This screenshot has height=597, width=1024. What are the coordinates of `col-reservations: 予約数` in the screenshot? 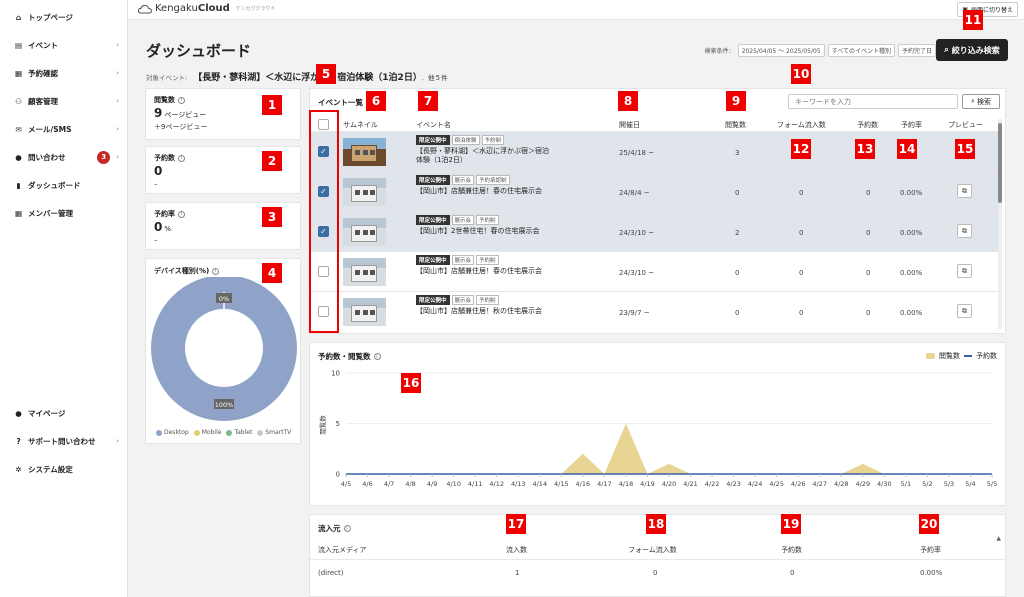 It's located at (867, 125).